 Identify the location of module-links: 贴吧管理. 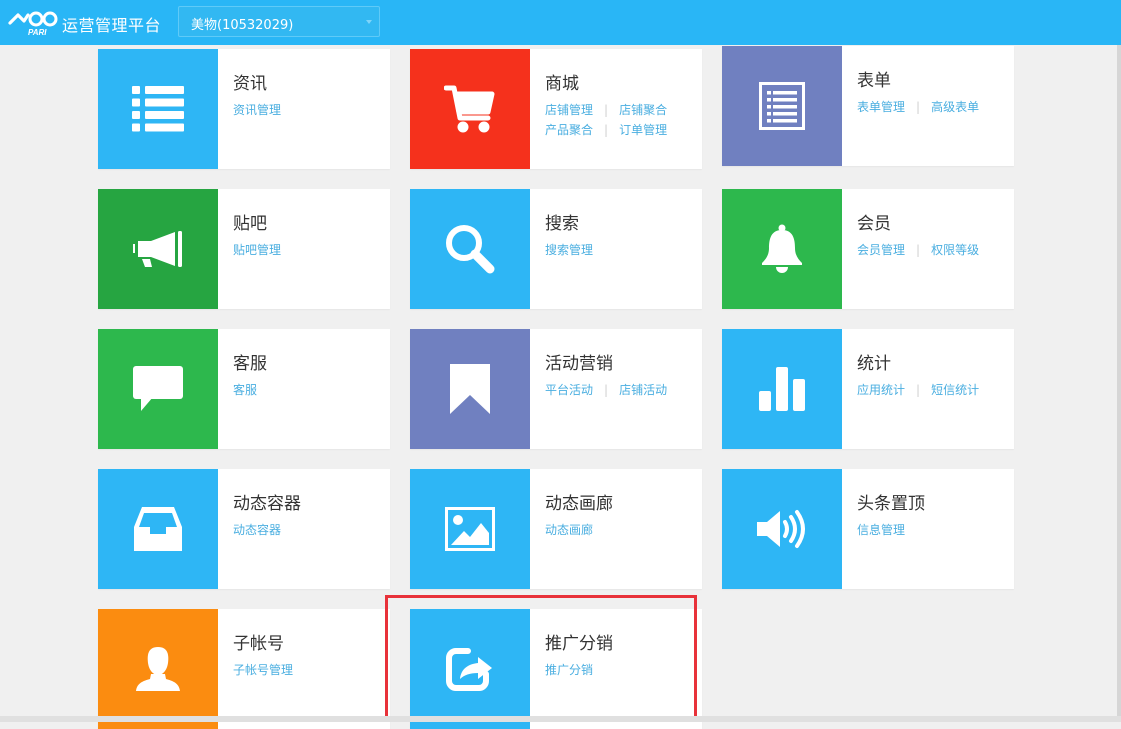
(308, 250).